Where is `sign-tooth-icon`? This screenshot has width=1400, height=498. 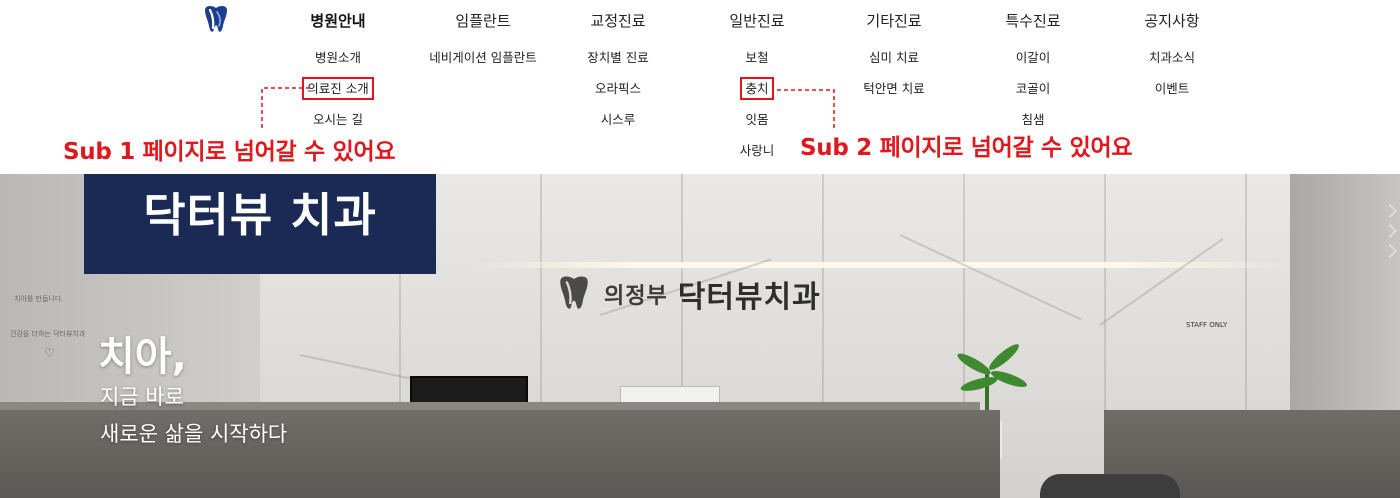
sign-tooth-icon is located at coordinates (574, 292).